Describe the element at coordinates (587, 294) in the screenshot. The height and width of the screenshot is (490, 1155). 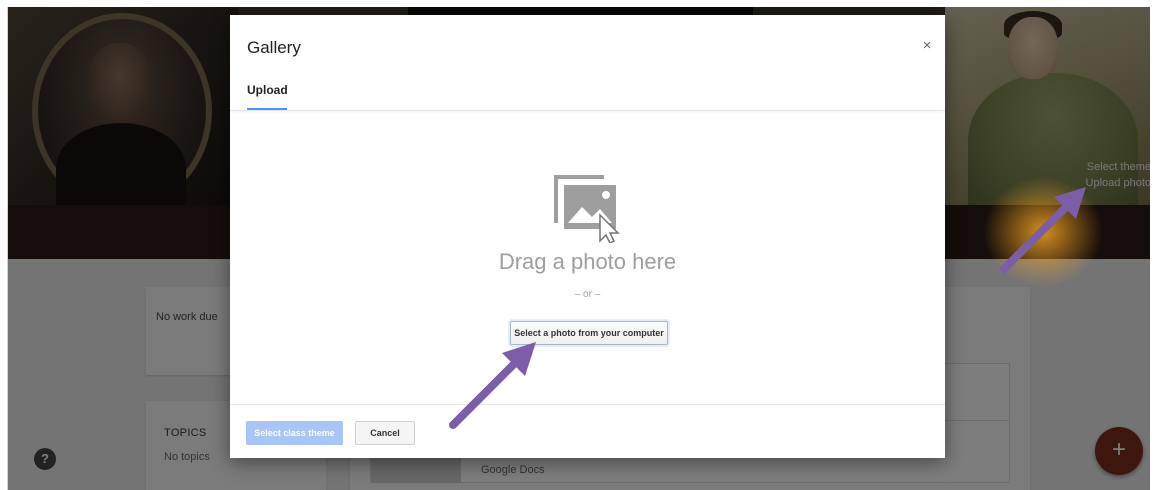
I see `or-separator: – or –` at that location.